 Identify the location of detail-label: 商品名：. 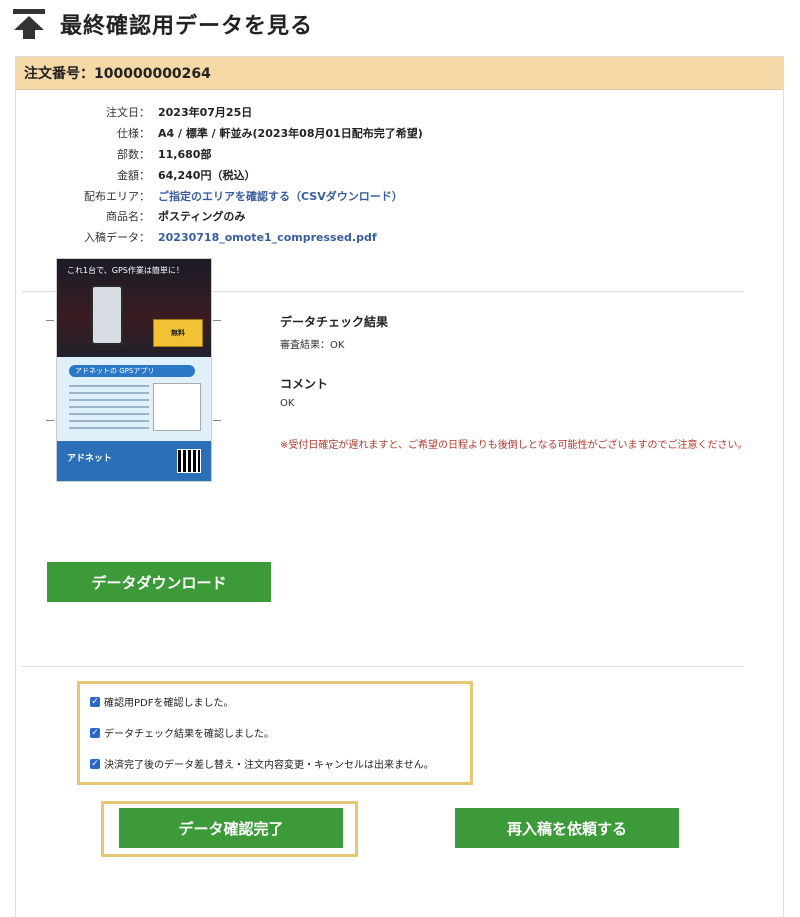
(128, 216).